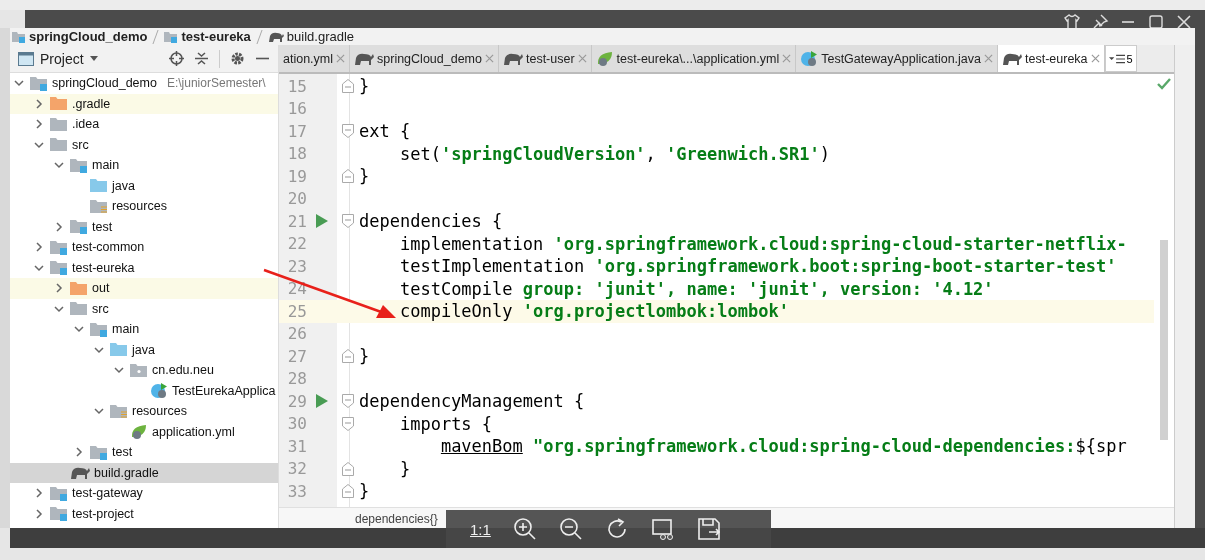 This screenshot has width=1205, height=560. Describe the element at coordinates (296, 334) in the screenshot. I see `line-number: 26` at that location.